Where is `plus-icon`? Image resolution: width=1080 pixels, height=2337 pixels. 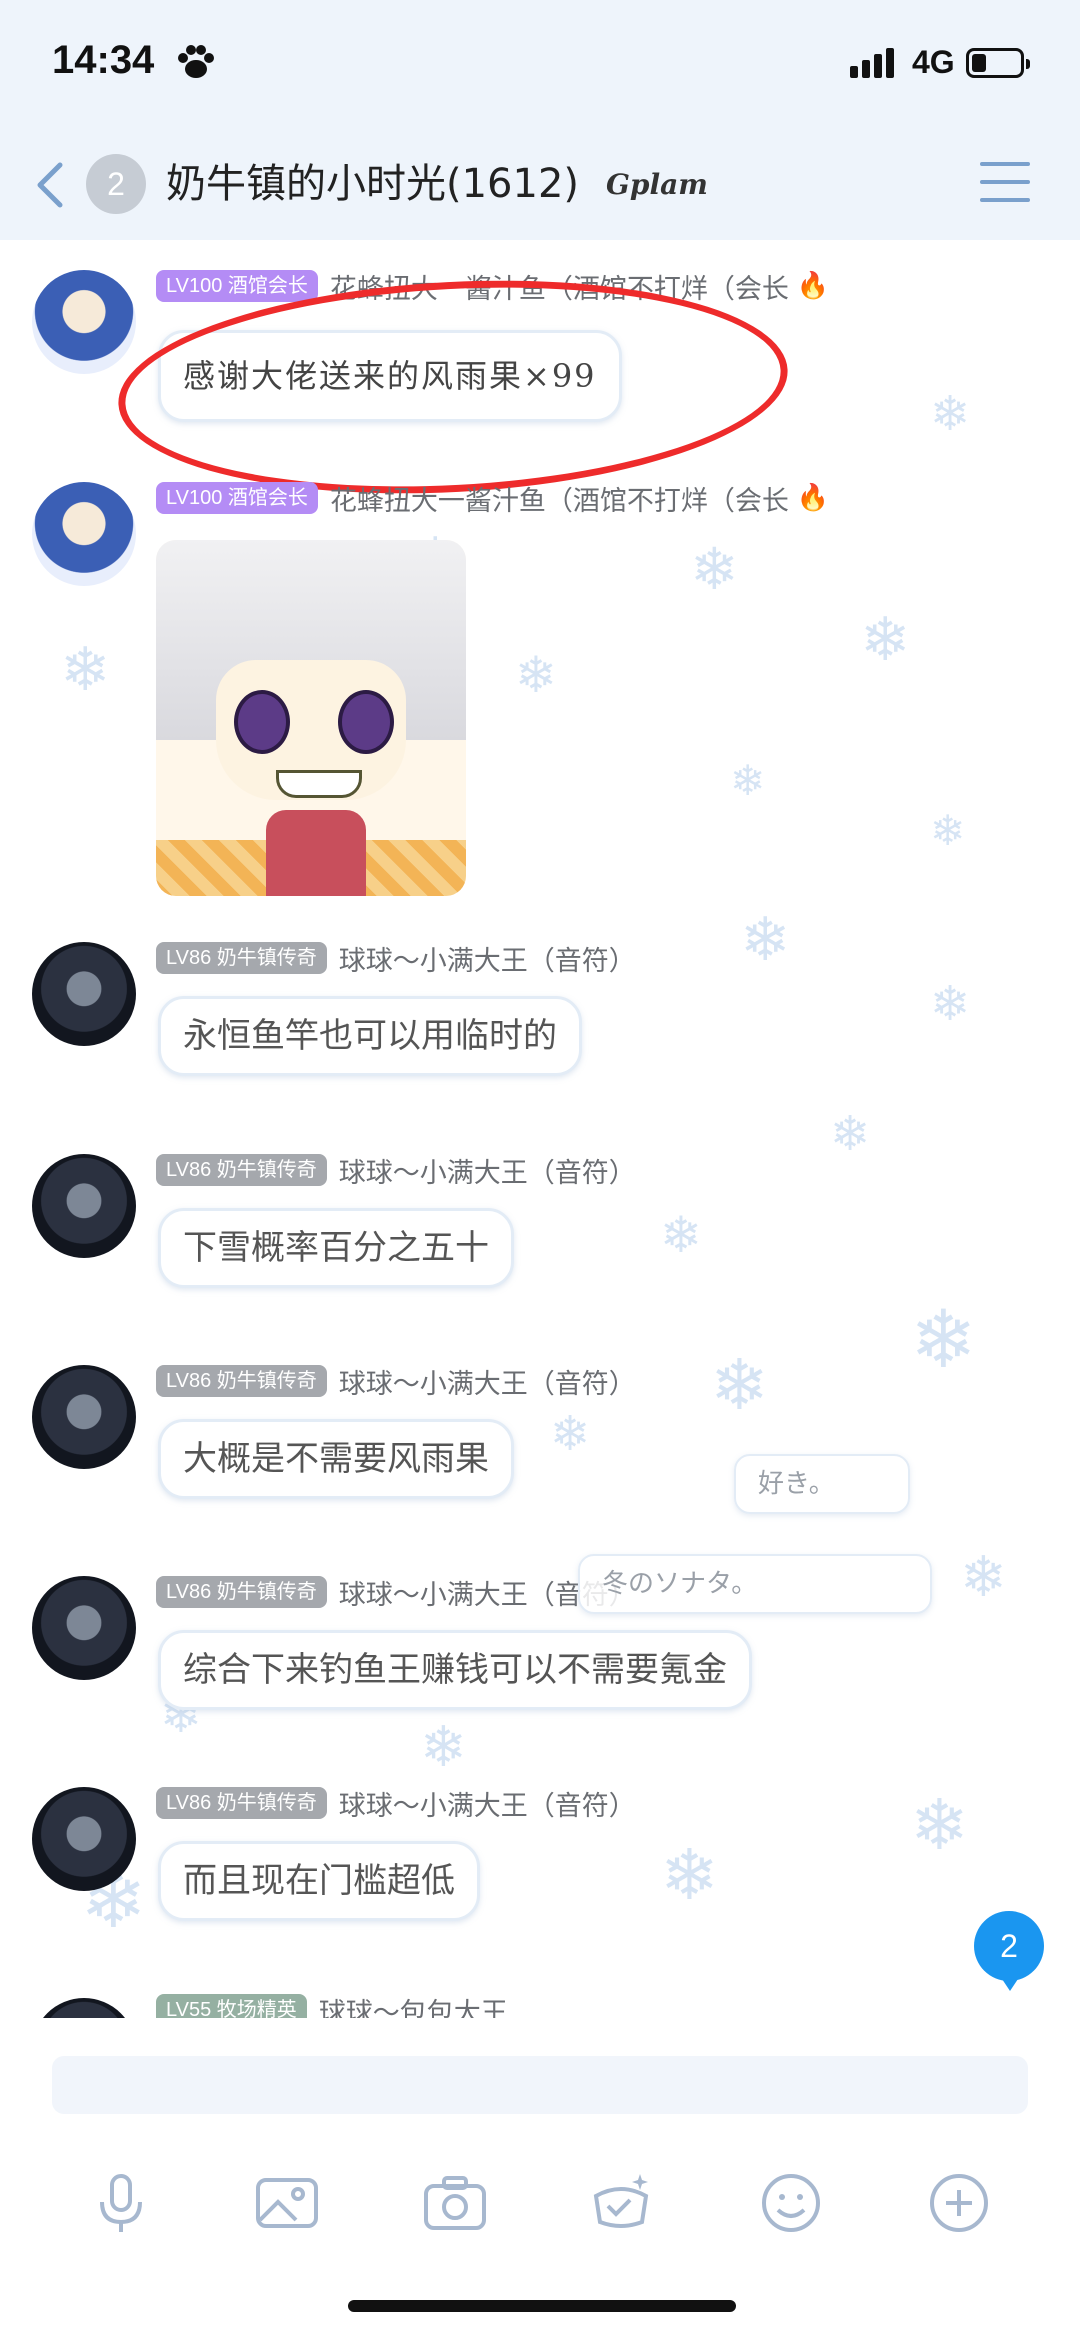 plus-icon is located at coordinates (959, 2203).